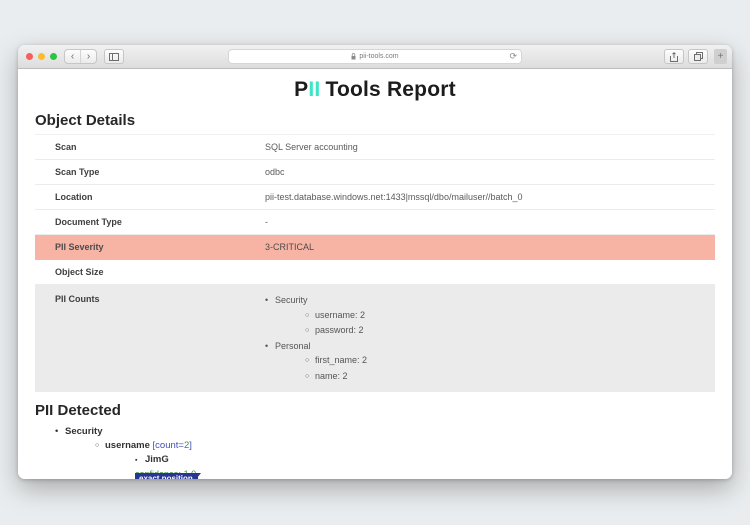 The width and height of the screenshot is (750, 525). I want to click on browser-toolbar: ‹ › pii-tools.com ⟳ +, so click(375, 57).